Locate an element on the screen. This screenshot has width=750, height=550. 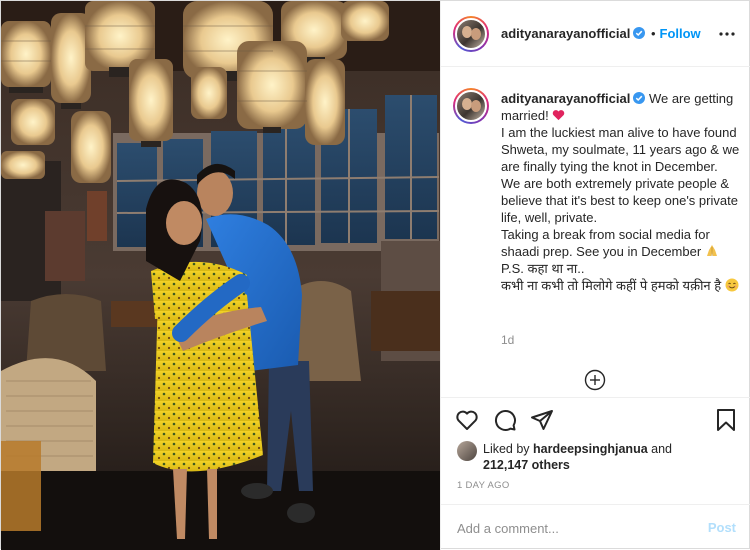
caption-line-5: P.S. कहा था ना.. is located at coordinates (543, 268).